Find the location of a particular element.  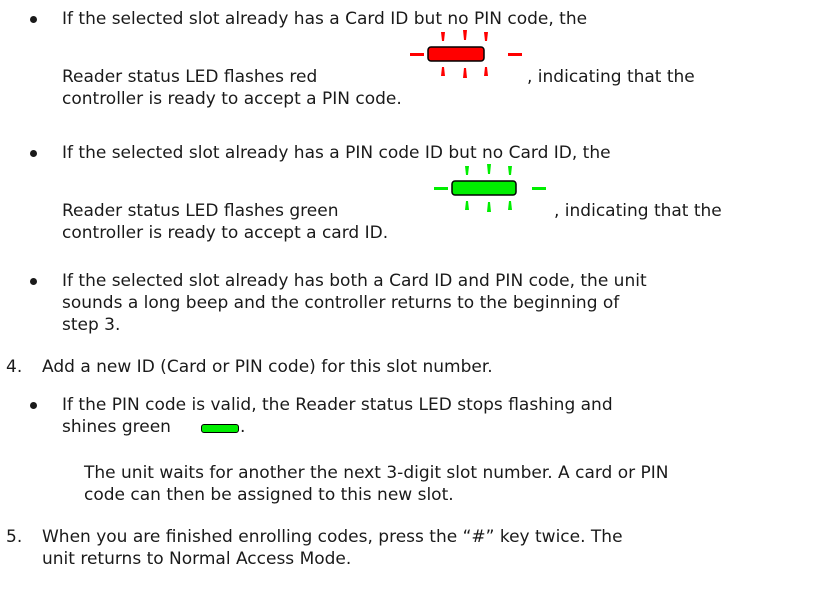

bullet2-line2-pre: Reader status LED flashes green is located at coordinates (200, 211).